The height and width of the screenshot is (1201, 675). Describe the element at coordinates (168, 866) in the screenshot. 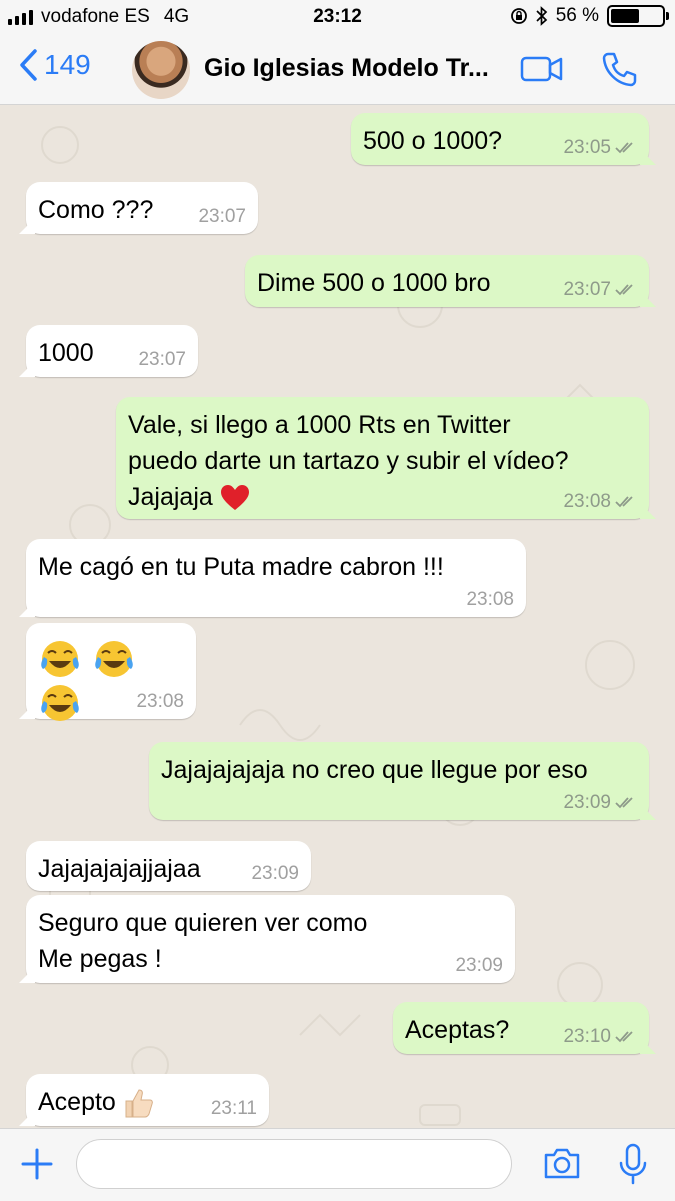

I see `message-incoming: Jajajajajajjajaa 23:09` at that location.